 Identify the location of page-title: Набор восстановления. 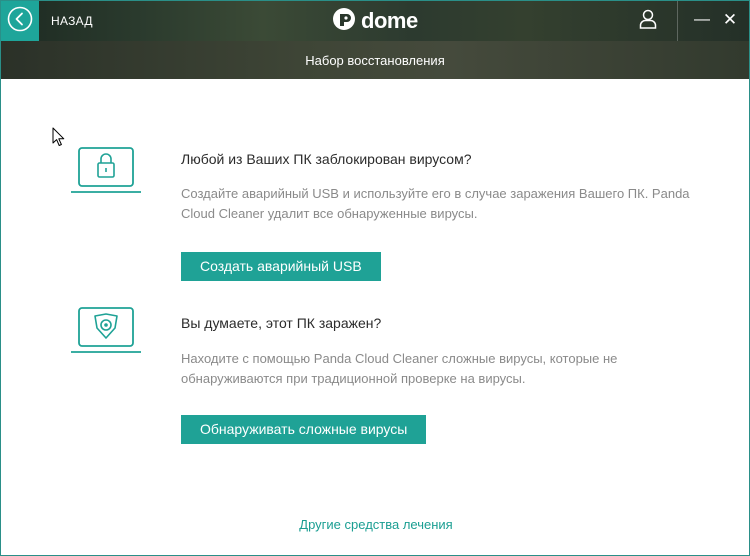
(375, 60).